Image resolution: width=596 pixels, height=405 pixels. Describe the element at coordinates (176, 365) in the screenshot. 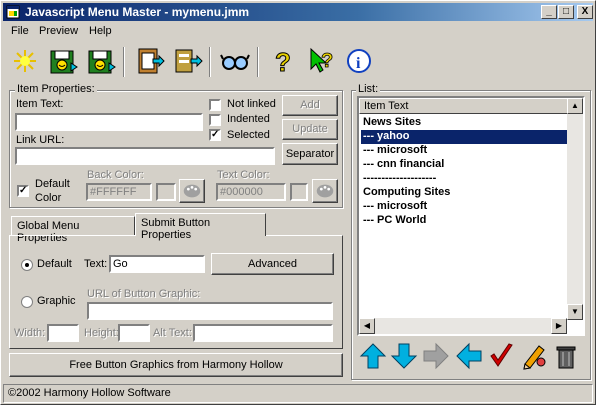

I see `free-button-graphics-button: Free Button Graphics from Harmony Hollow` at that location.